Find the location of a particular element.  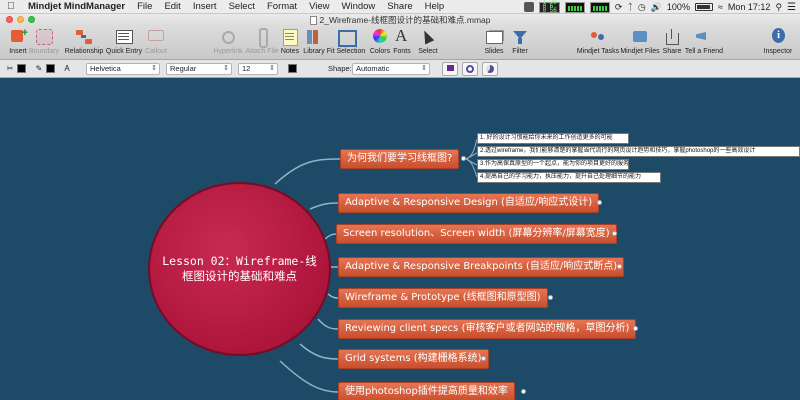

close-window-button is located at coordinates (9, 19).